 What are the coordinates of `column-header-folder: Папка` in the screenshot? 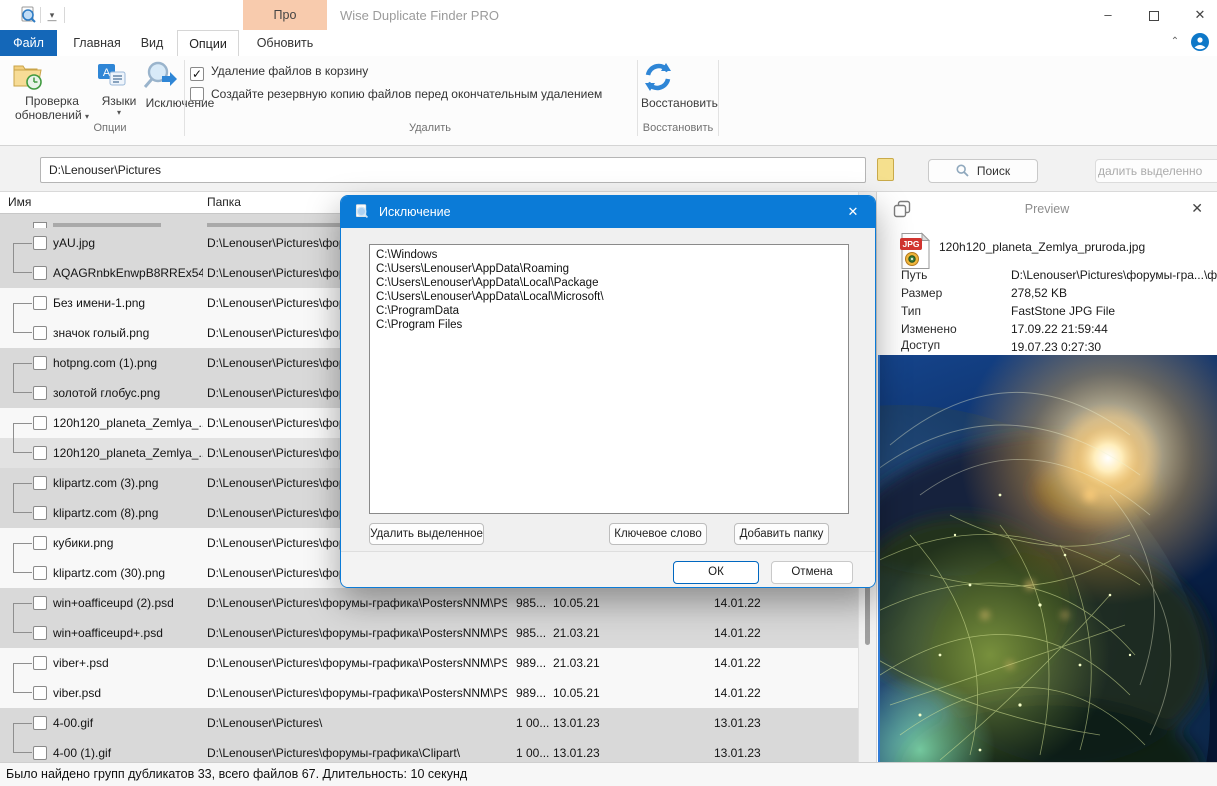 It's located at (224, 202).